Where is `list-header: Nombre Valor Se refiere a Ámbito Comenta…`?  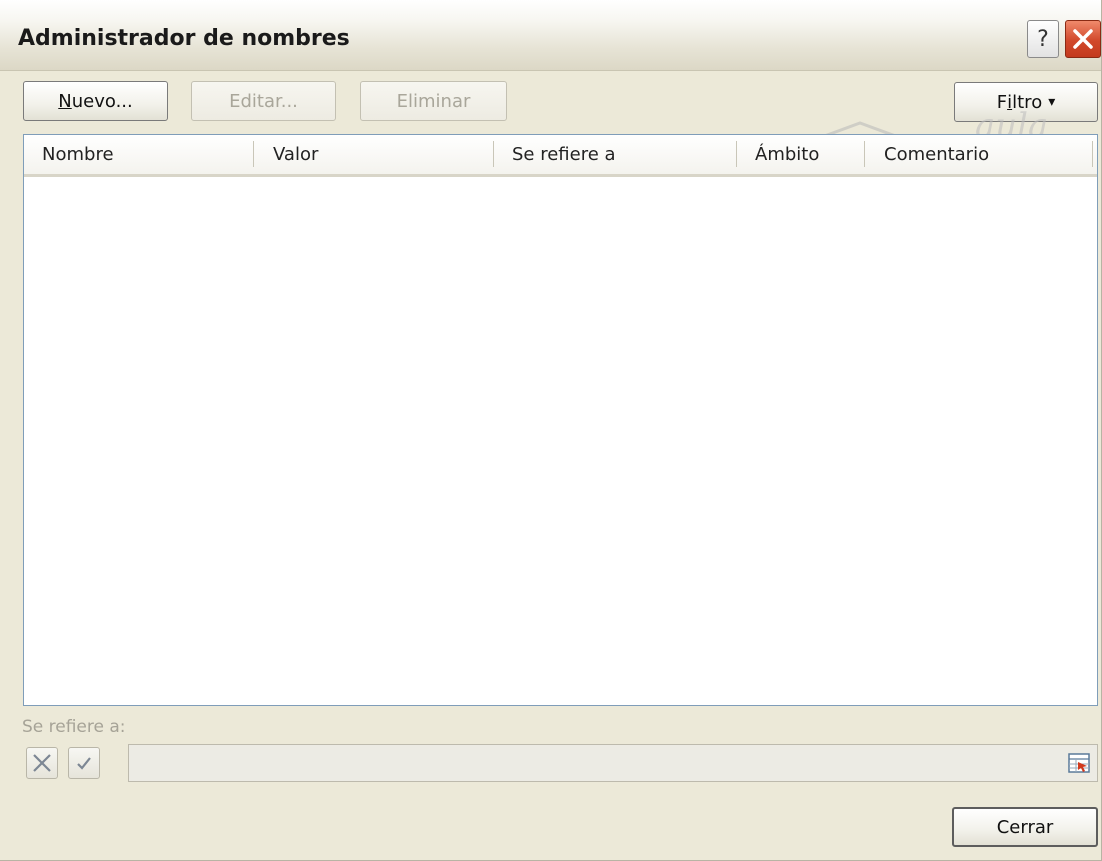
list-header: Nombre Valor Se refiere a Ámbito Comenta… is located at coordinates (560, 156).